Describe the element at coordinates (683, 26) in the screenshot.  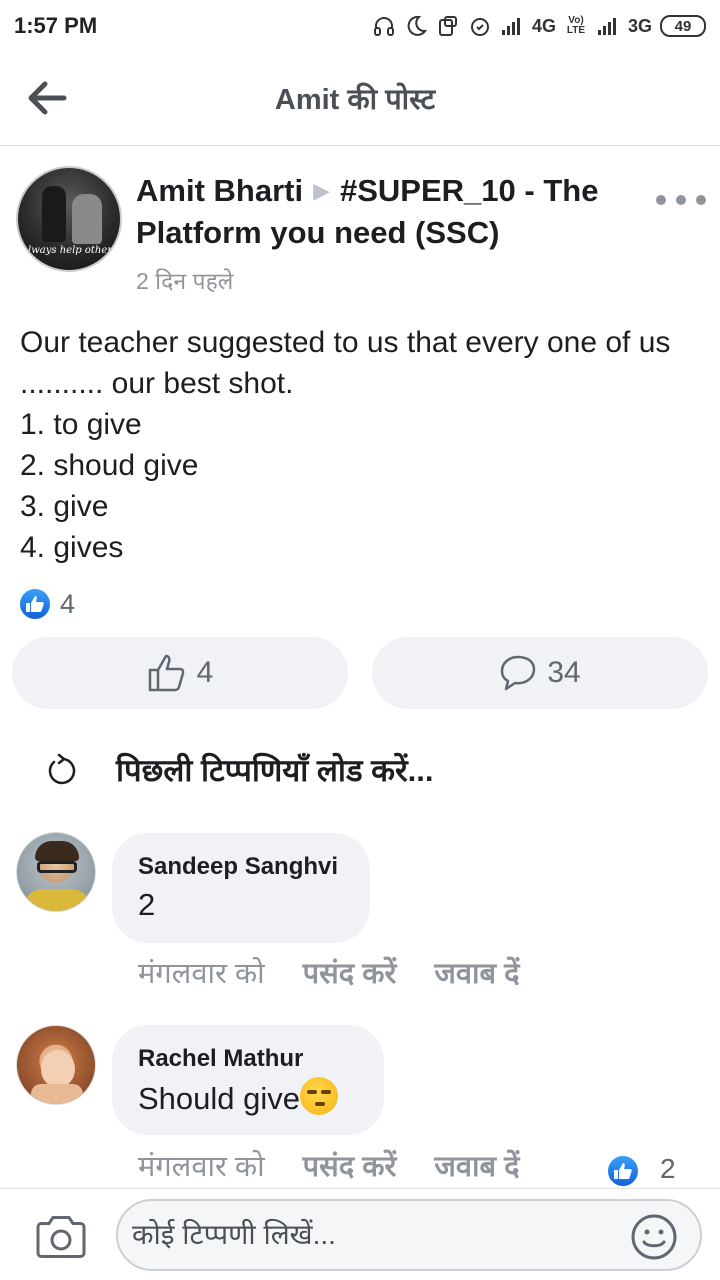
I see `battery-icon: 49` at that location.